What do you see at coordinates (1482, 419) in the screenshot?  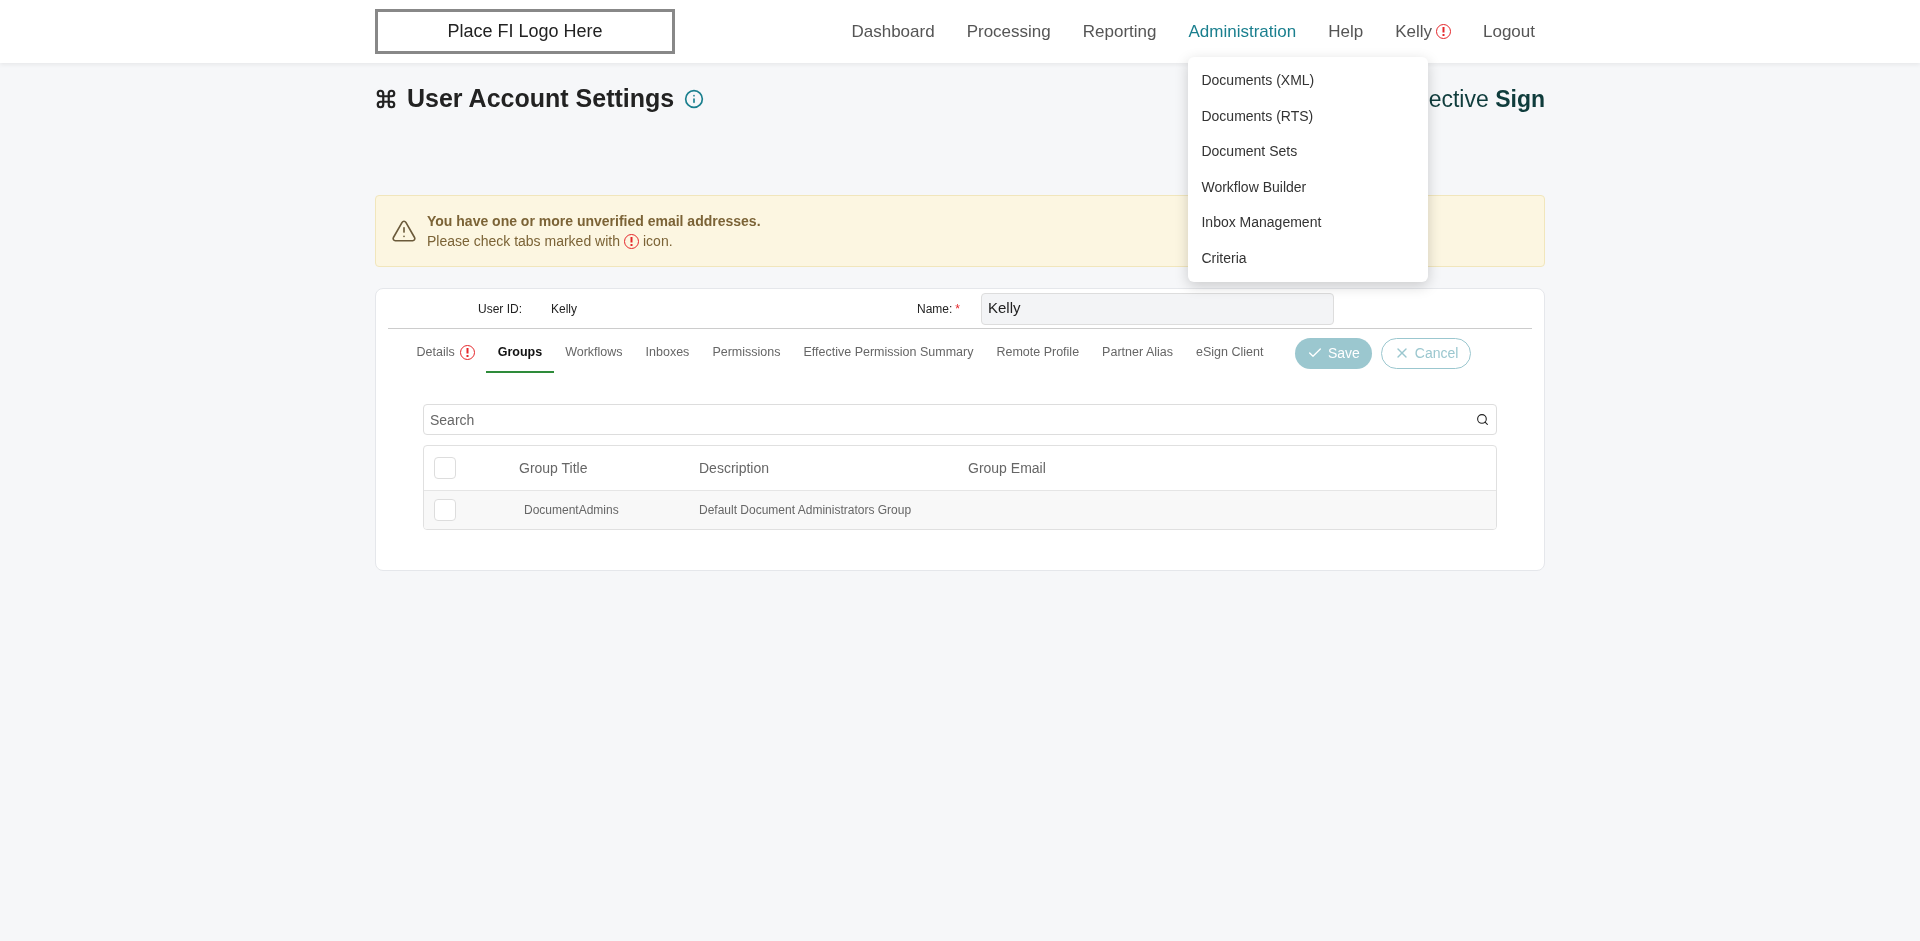 I see `search-icon` at bounding box center [1482, 419].